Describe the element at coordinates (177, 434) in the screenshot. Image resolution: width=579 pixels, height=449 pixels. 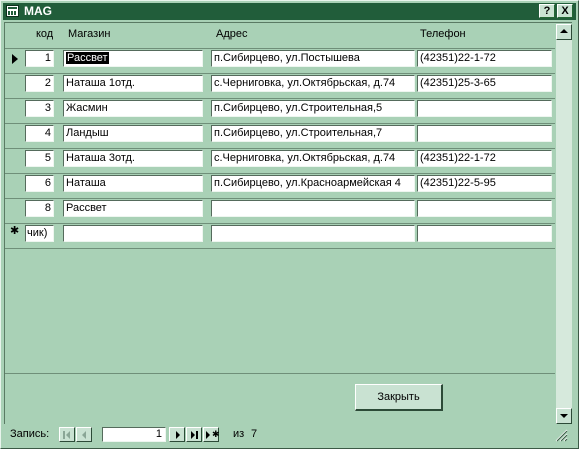
I see `next-record-icon` at that location.